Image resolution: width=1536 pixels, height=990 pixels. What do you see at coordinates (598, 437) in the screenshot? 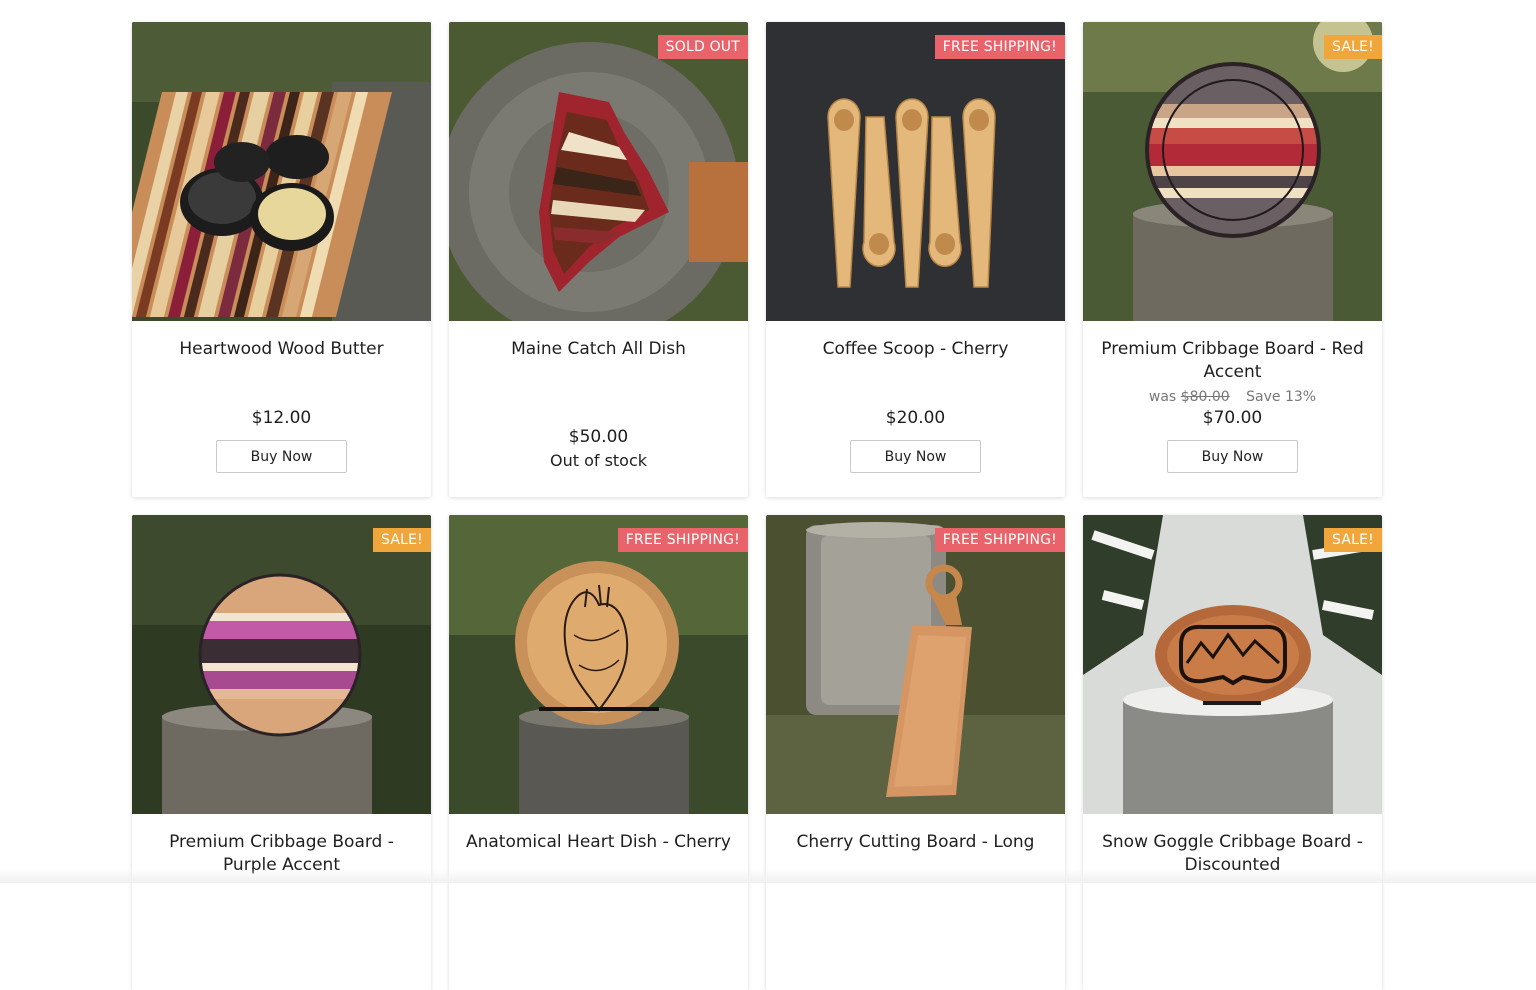
I see `product-price: $50.00` at bounding box center [598, 437].